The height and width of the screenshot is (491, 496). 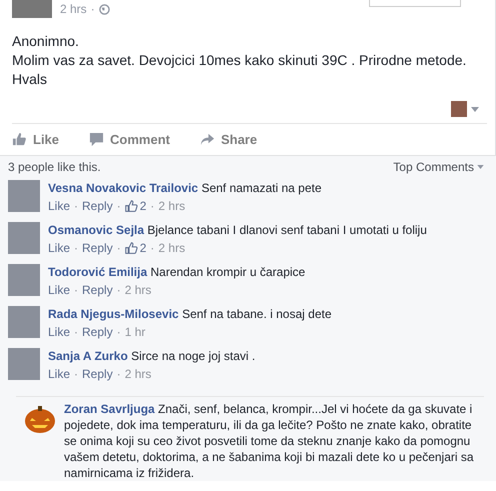 What do you see at coordinates (190, 314) in the screenshot?
I see `comment-text: Rada Njegus-Milosevic Senf na tabane. i nosaj dete` at bounding box center [190, 314].